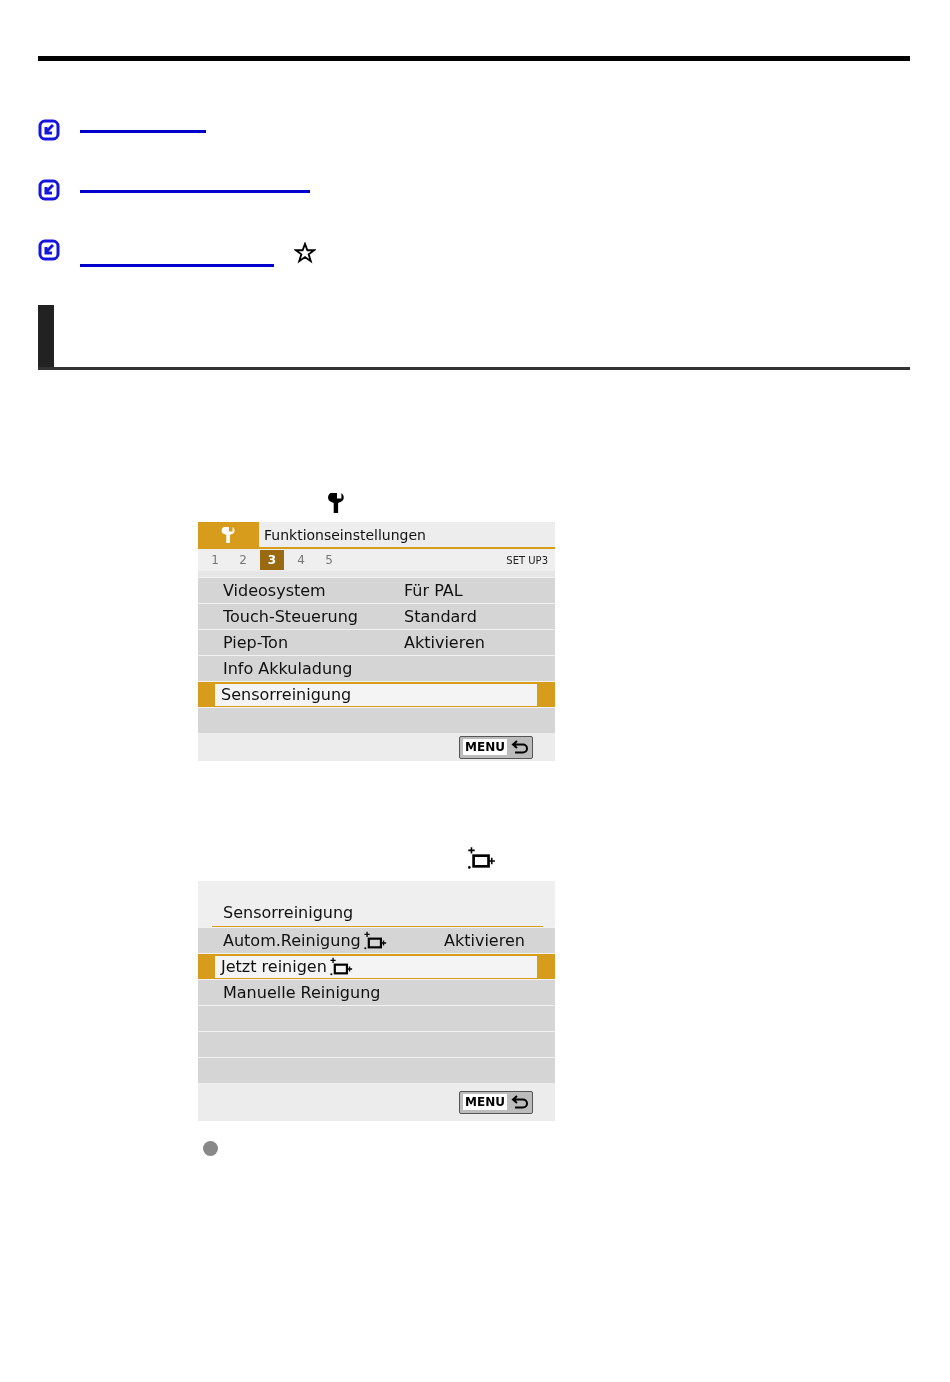  I want to click on menu-row: Piep-Ton Aktivieren, so click(376, 642).